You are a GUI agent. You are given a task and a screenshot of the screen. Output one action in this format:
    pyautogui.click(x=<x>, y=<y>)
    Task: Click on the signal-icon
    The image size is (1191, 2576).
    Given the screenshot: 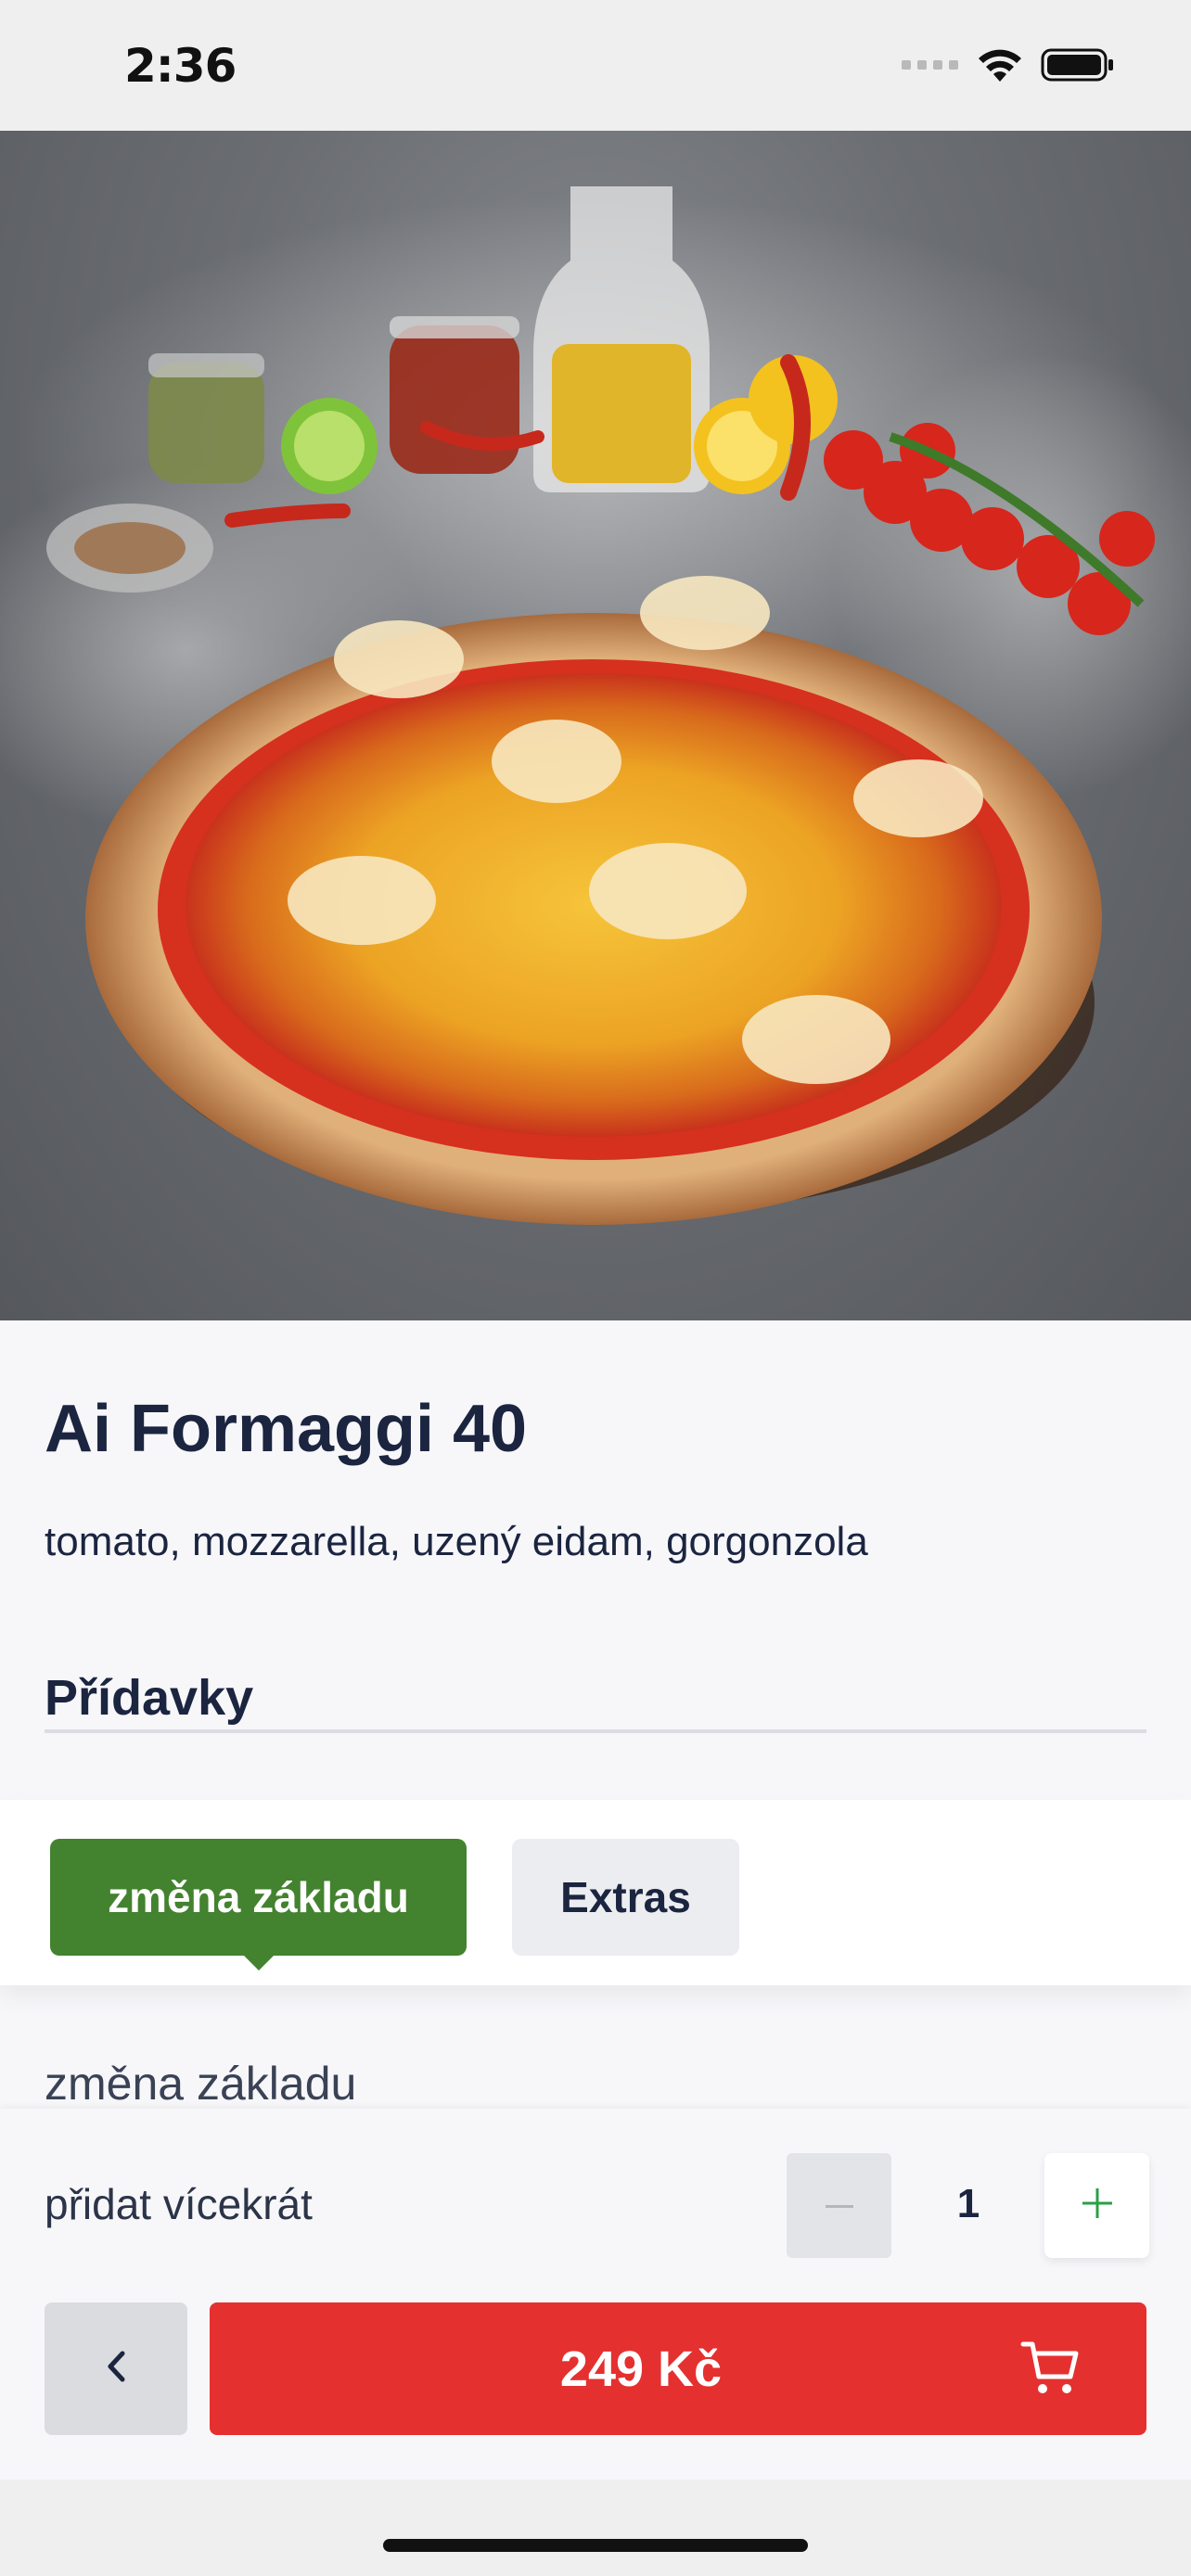 What is the action you would take?
    pyautogui.click(x=931, y=67)
    